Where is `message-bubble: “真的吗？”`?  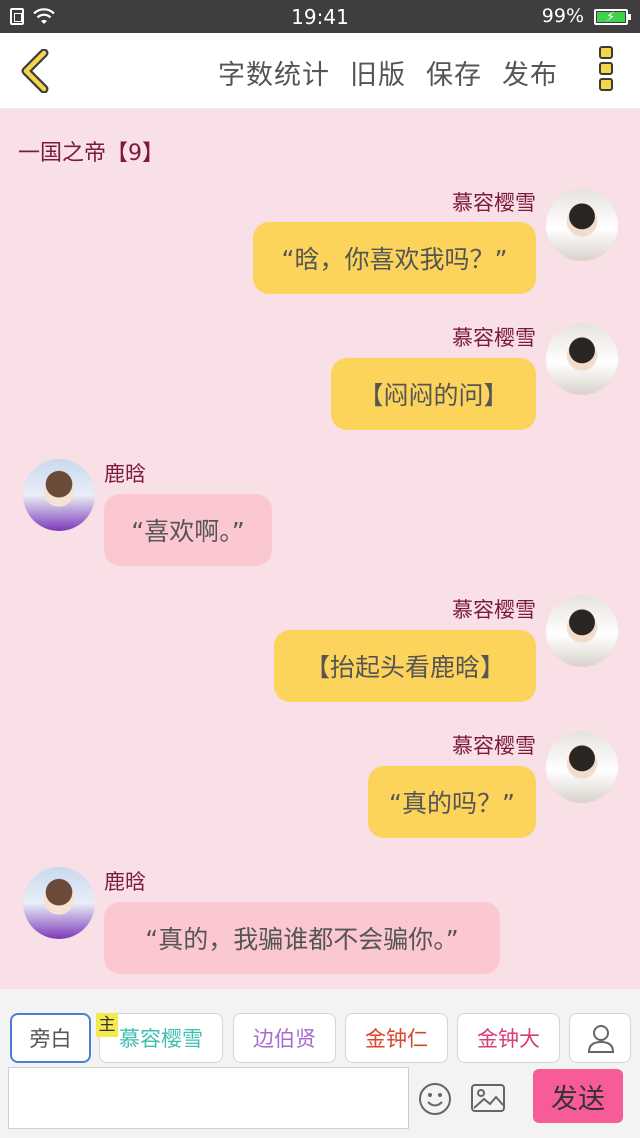 message-bubble: “真的吗？” is located at coordinates (452, 802).